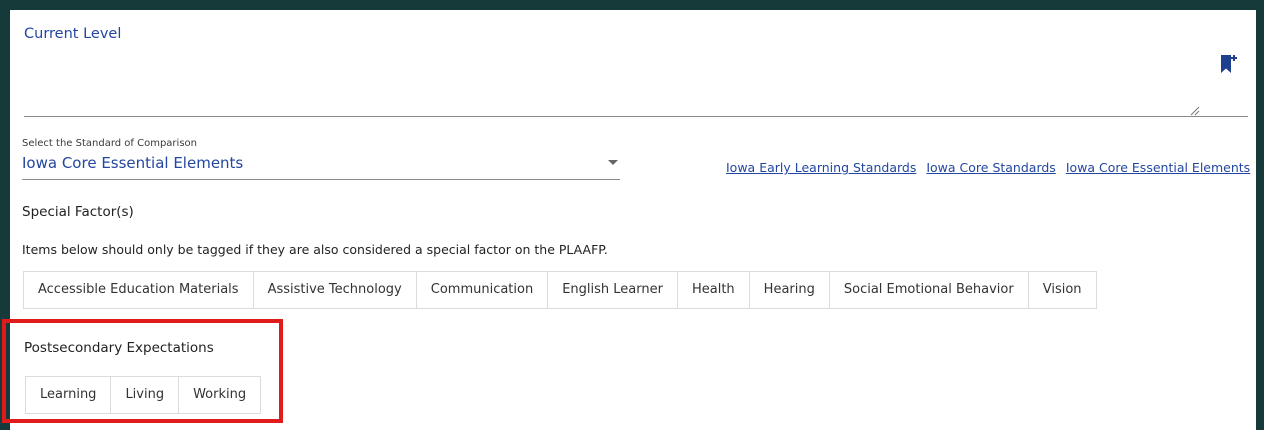 The image size is (1264, 430). I want to click on chip-vision: Vision, so click(1062, 290).